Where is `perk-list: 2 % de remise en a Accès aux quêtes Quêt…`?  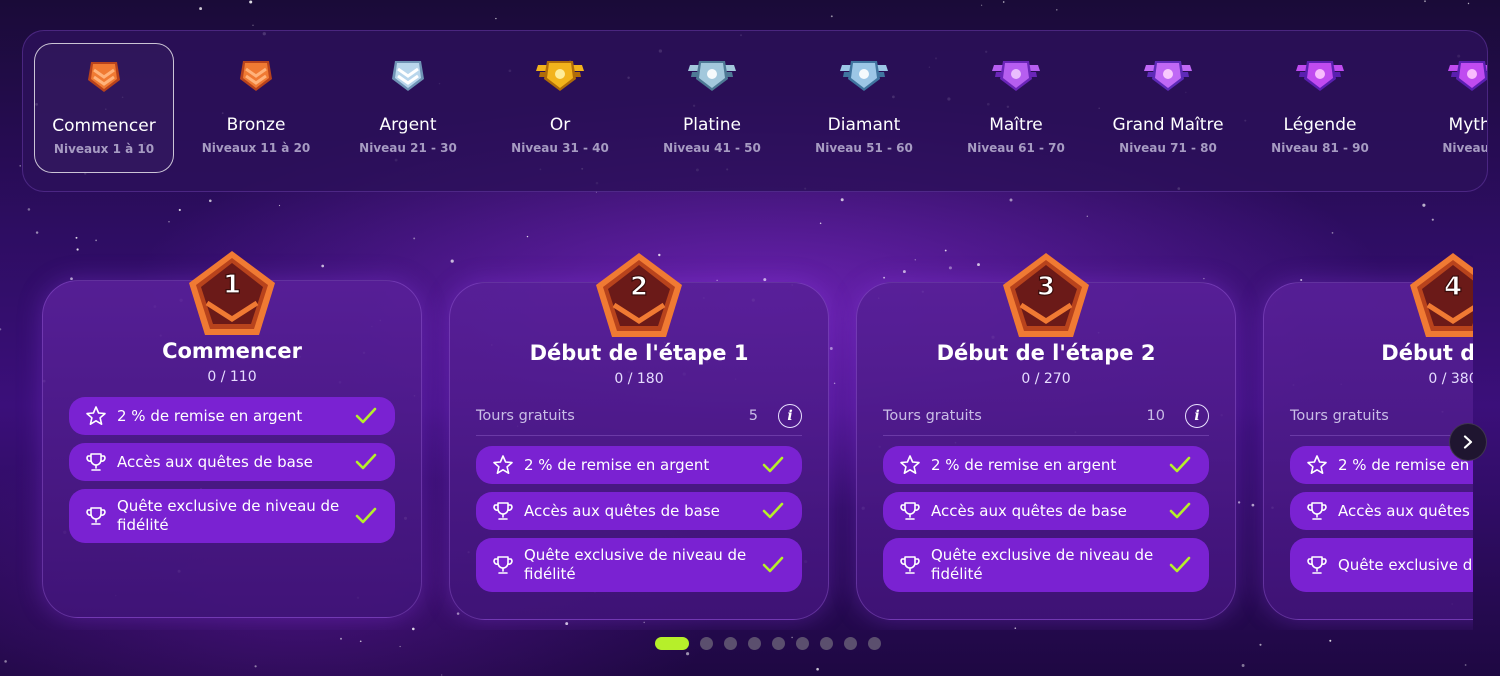
perk-list: 2 % de remise en a Accès aux quêtes Quêt… is located at coordinates (1381, 523).